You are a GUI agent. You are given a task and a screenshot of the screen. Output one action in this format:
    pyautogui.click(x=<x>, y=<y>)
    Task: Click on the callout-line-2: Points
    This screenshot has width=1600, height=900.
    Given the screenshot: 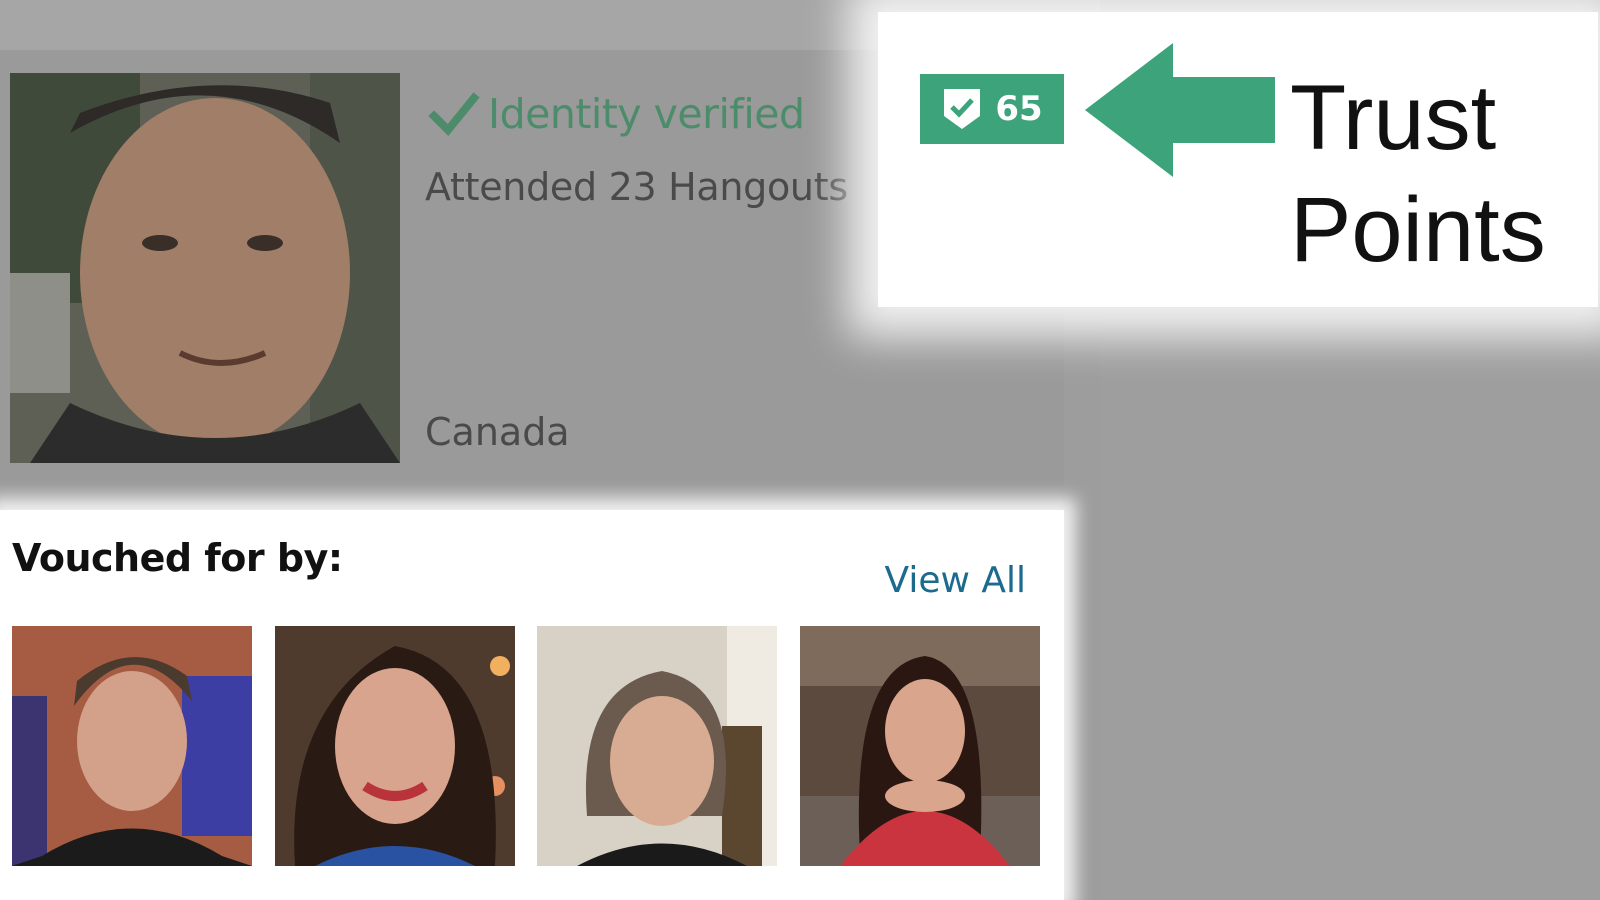 What is the action you would take?
    pyautogui.click(x=1418, y=230)
    